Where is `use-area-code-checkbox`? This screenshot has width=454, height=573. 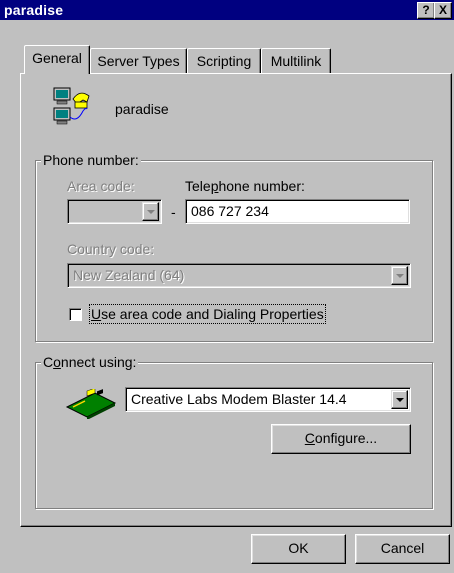 use-area-code-checkbox is located at coordinates (75, 314).